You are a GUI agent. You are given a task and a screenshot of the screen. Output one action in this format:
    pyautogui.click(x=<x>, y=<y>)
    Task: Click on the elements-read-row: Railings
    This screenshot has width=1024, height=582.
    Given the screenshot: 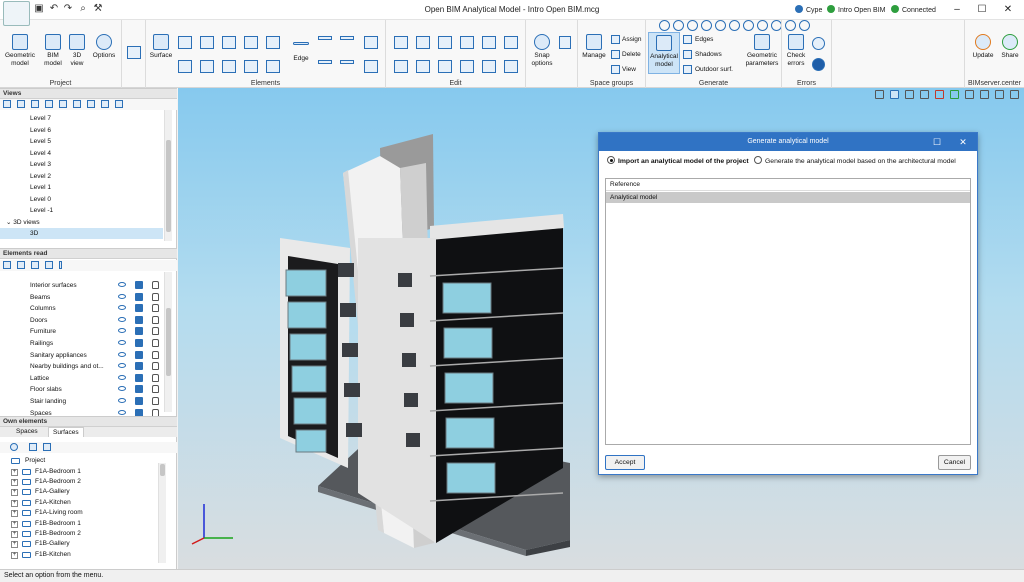 What is the action you would take?
    pyautogui.click(x=81, y=344)
    